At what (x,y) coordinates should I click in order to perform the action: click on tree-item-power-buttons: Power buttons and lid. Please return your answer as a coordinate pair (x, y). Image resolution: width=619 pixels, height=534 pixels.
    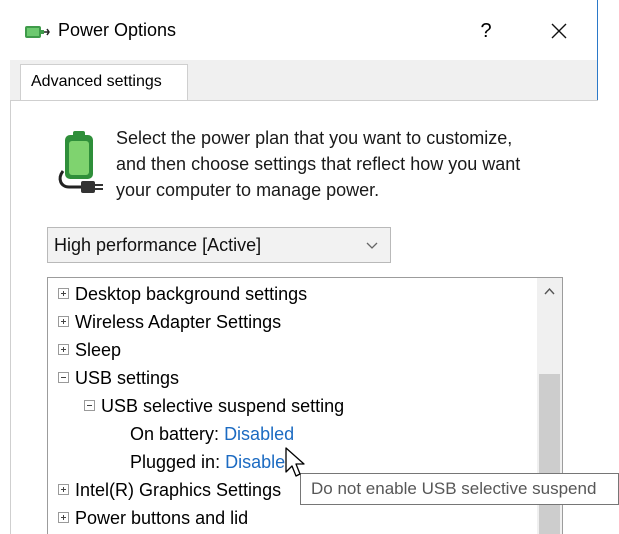
    Looking at the image, I should click on (153, 518).